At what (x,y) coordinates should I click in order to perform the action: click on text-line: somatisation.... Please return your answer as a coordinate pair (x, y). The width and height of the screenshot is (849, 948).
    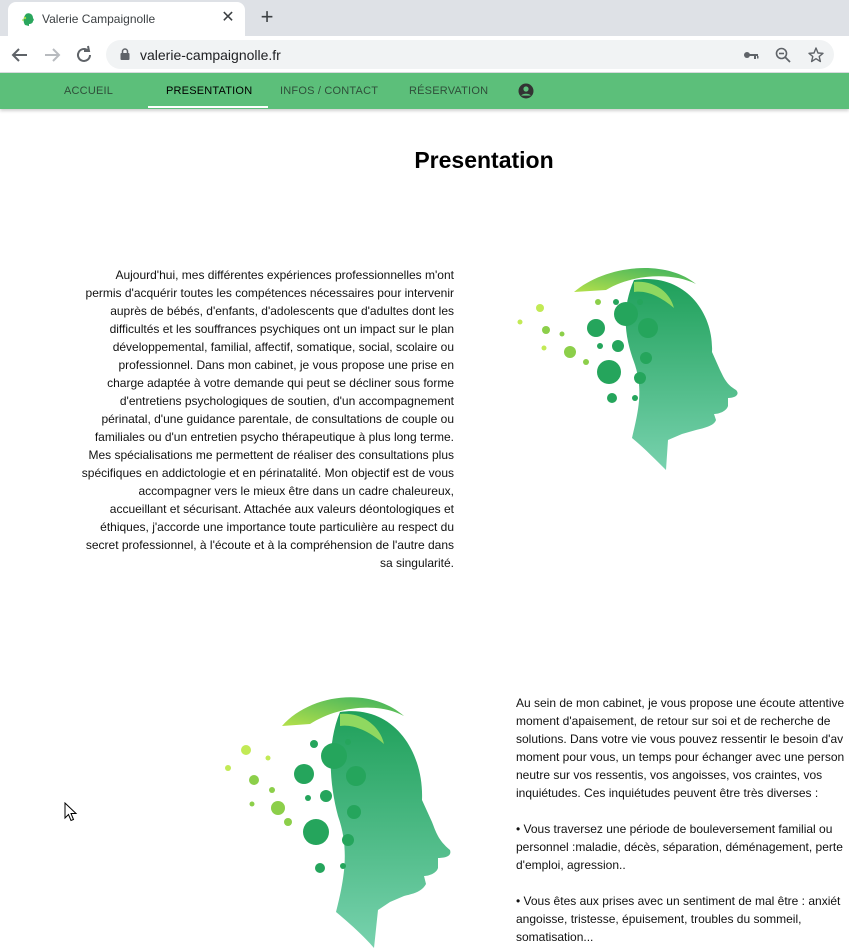
    Looking at the image, I should click on (555, 937).